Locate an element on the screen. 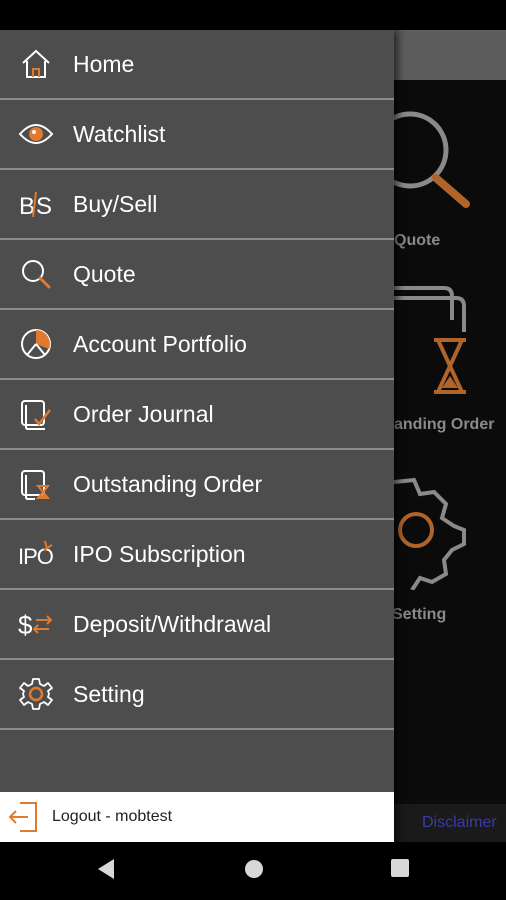 This screenshot has height=900, width=506. home-button is located at coordinates (254, 871).